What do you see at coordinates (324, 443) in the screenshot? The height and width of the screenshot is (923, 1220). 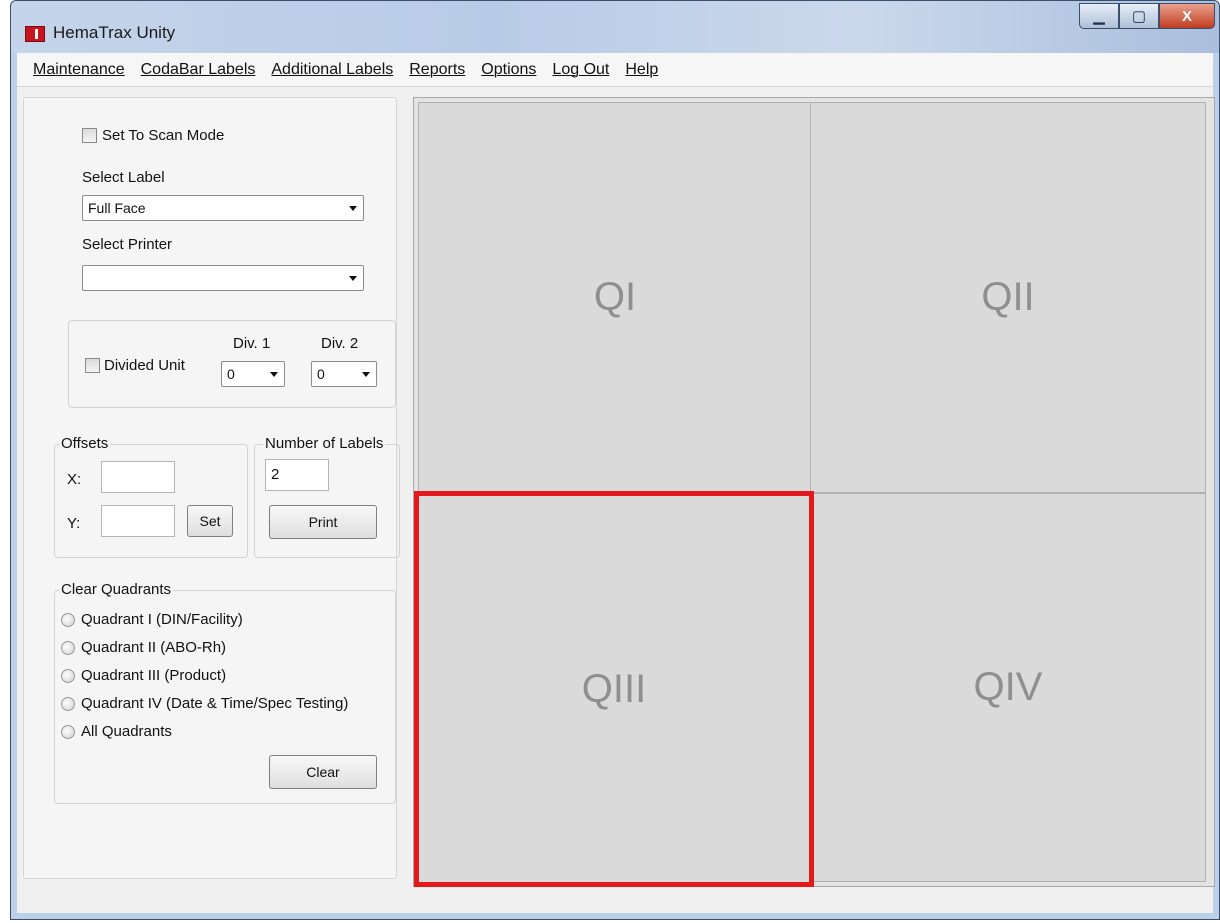 I see `number-of-labels-title: Number of Labels` at bounding box center [324, 443].